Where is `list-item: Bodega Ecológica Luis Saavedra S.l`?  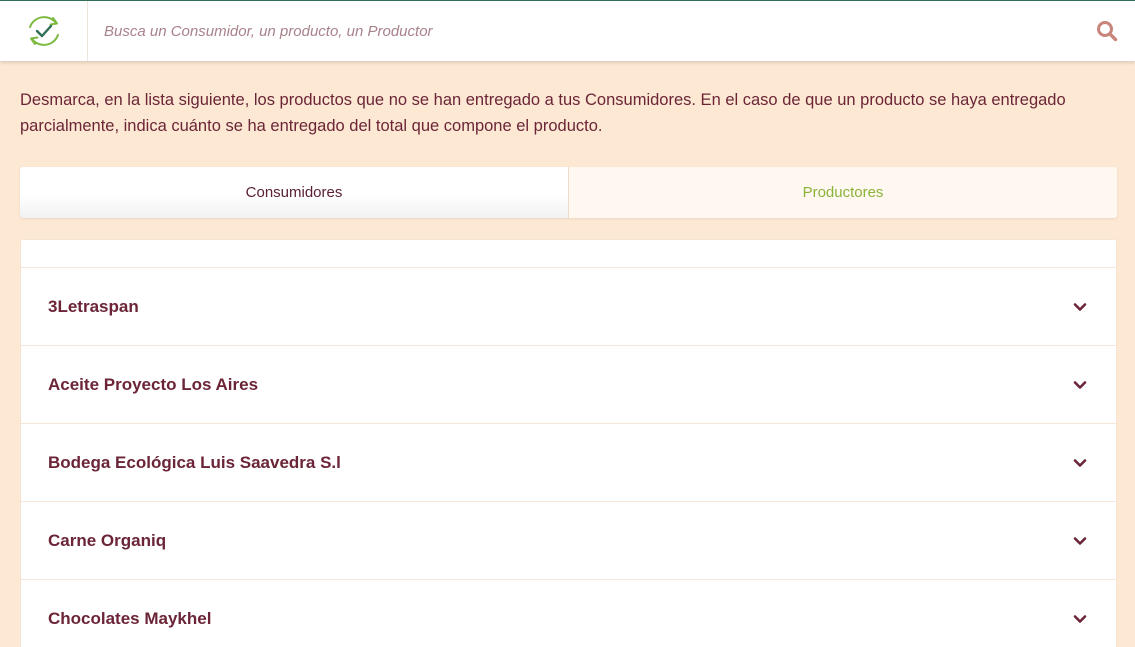
list-item: Bodega Ecológica Luis Saavedra S.l is located at coordinates (568, 462).